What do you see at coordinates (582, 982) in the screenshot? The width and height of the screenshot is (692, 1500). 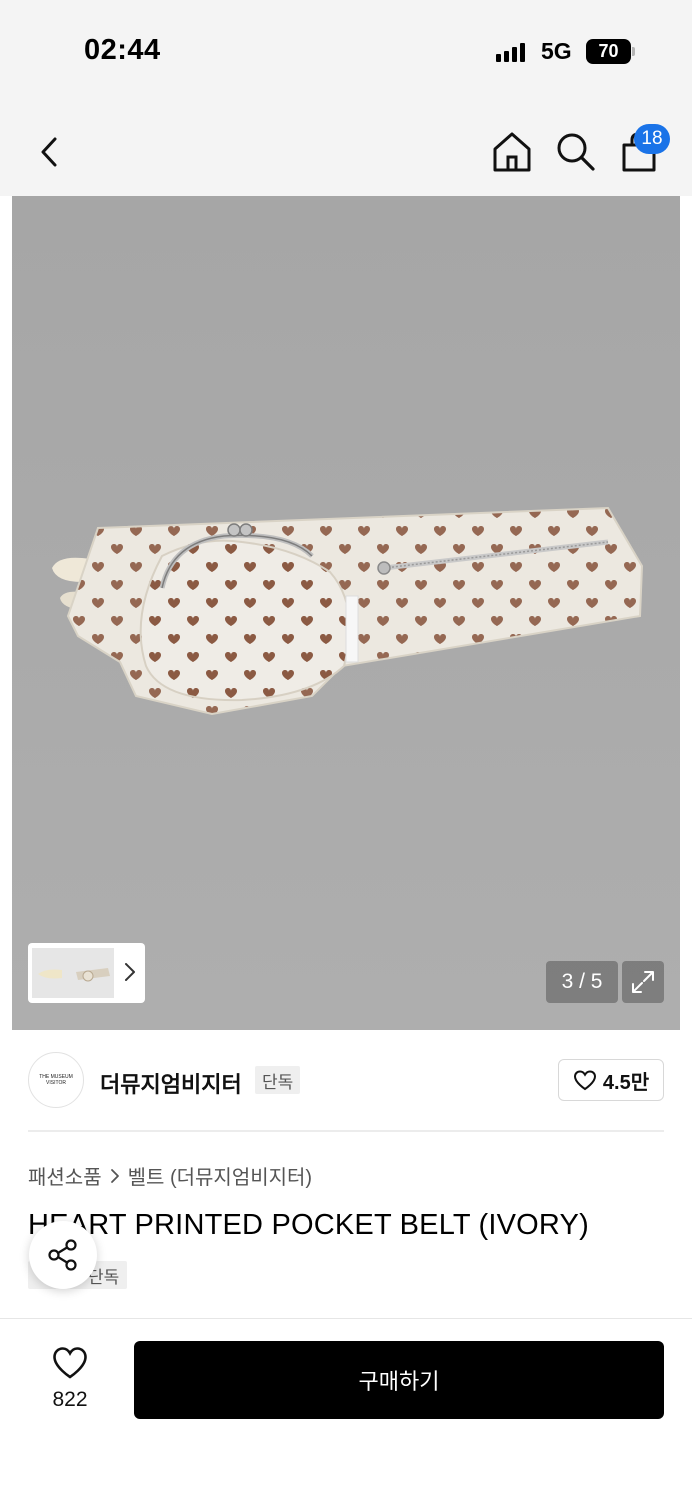 I see `page-indicator: 3 / 5` at bounding box center [582, 982].